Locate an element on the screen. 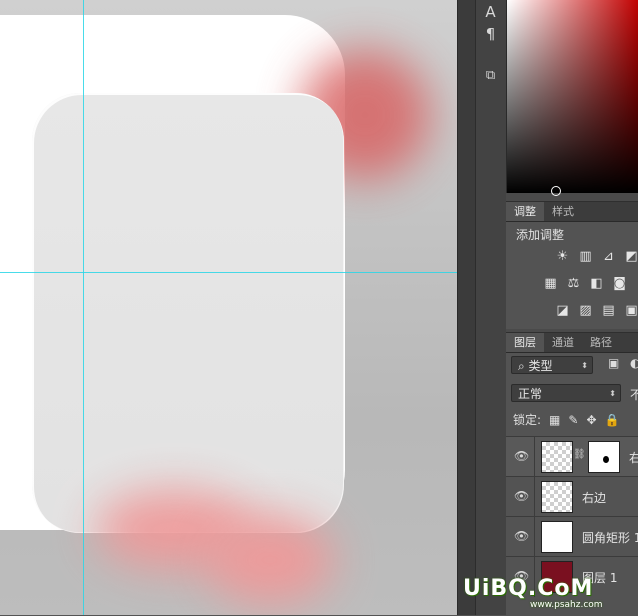 Image resolution: width=638 pixels, height=616 pixels. brightness-icon: ☀ is located at coordinates (562, 256).